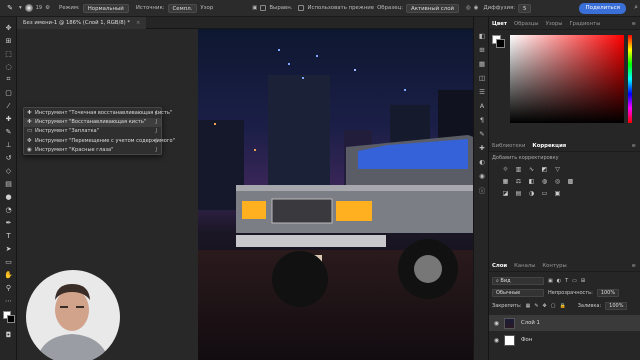 The height and width of the screenshot is (360, 640). What do you see at coordinates (562, 306) in the screenshot?
I see `lock-all-icon: 🔒` at bounding box center [562, 306].